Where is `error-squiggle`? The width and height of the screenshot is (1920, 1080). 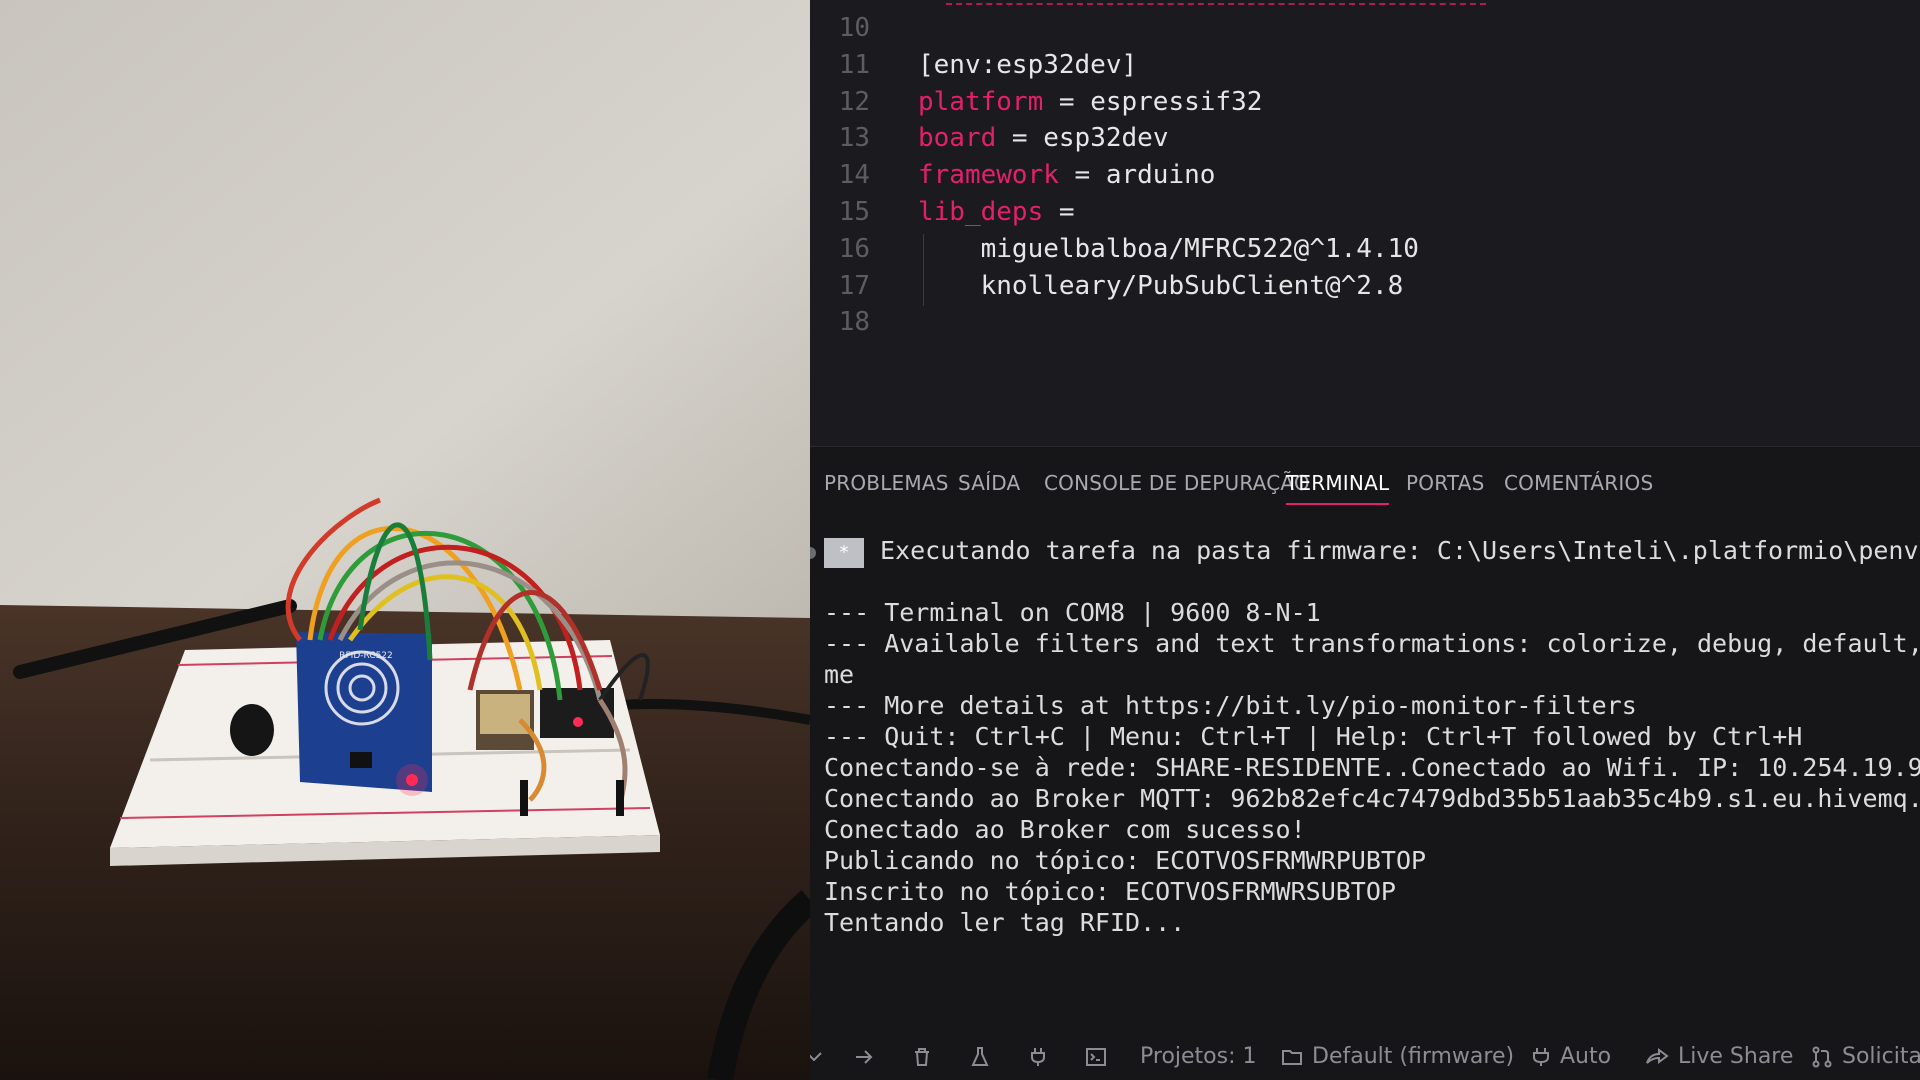 error-squiggle is located at coordinates (1216, 2).